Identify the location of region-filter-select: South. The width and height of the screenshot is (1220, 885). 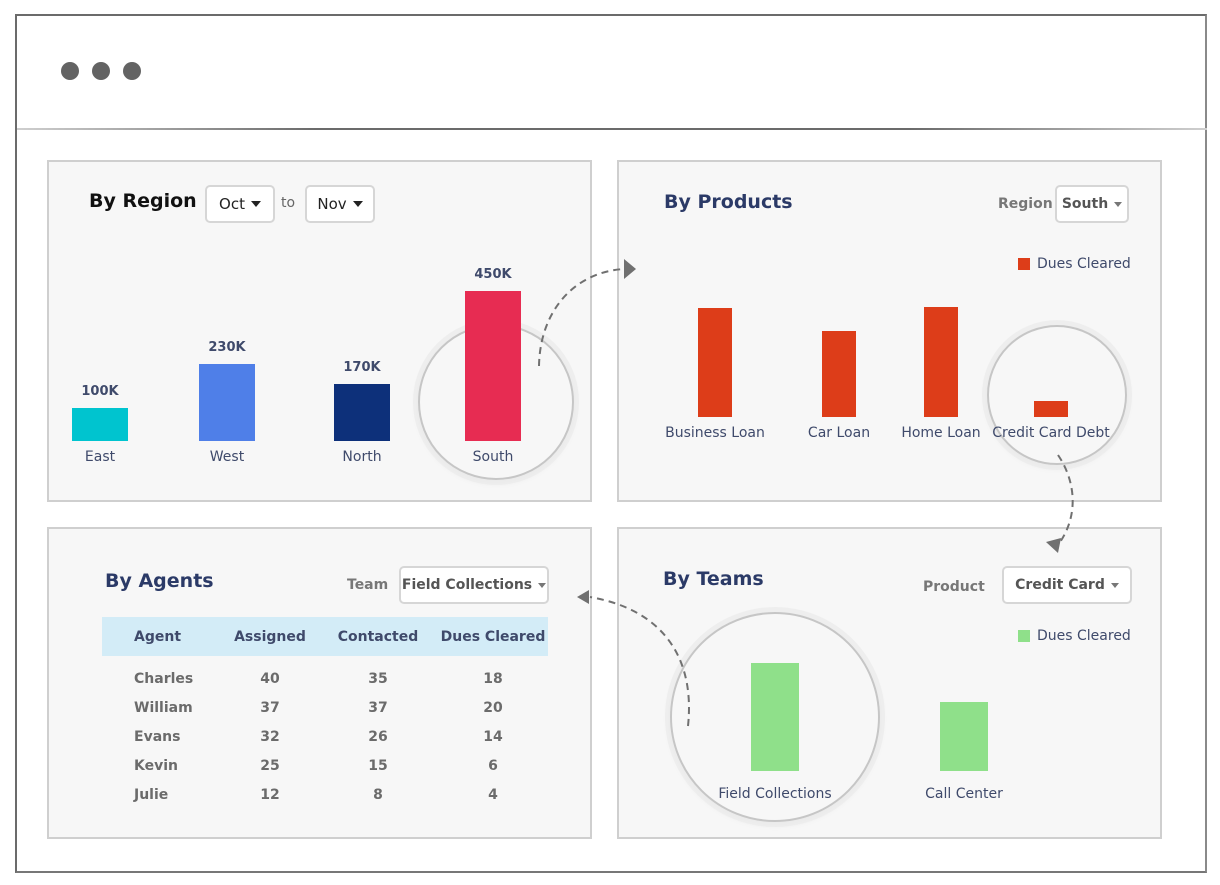
(1092, 204).